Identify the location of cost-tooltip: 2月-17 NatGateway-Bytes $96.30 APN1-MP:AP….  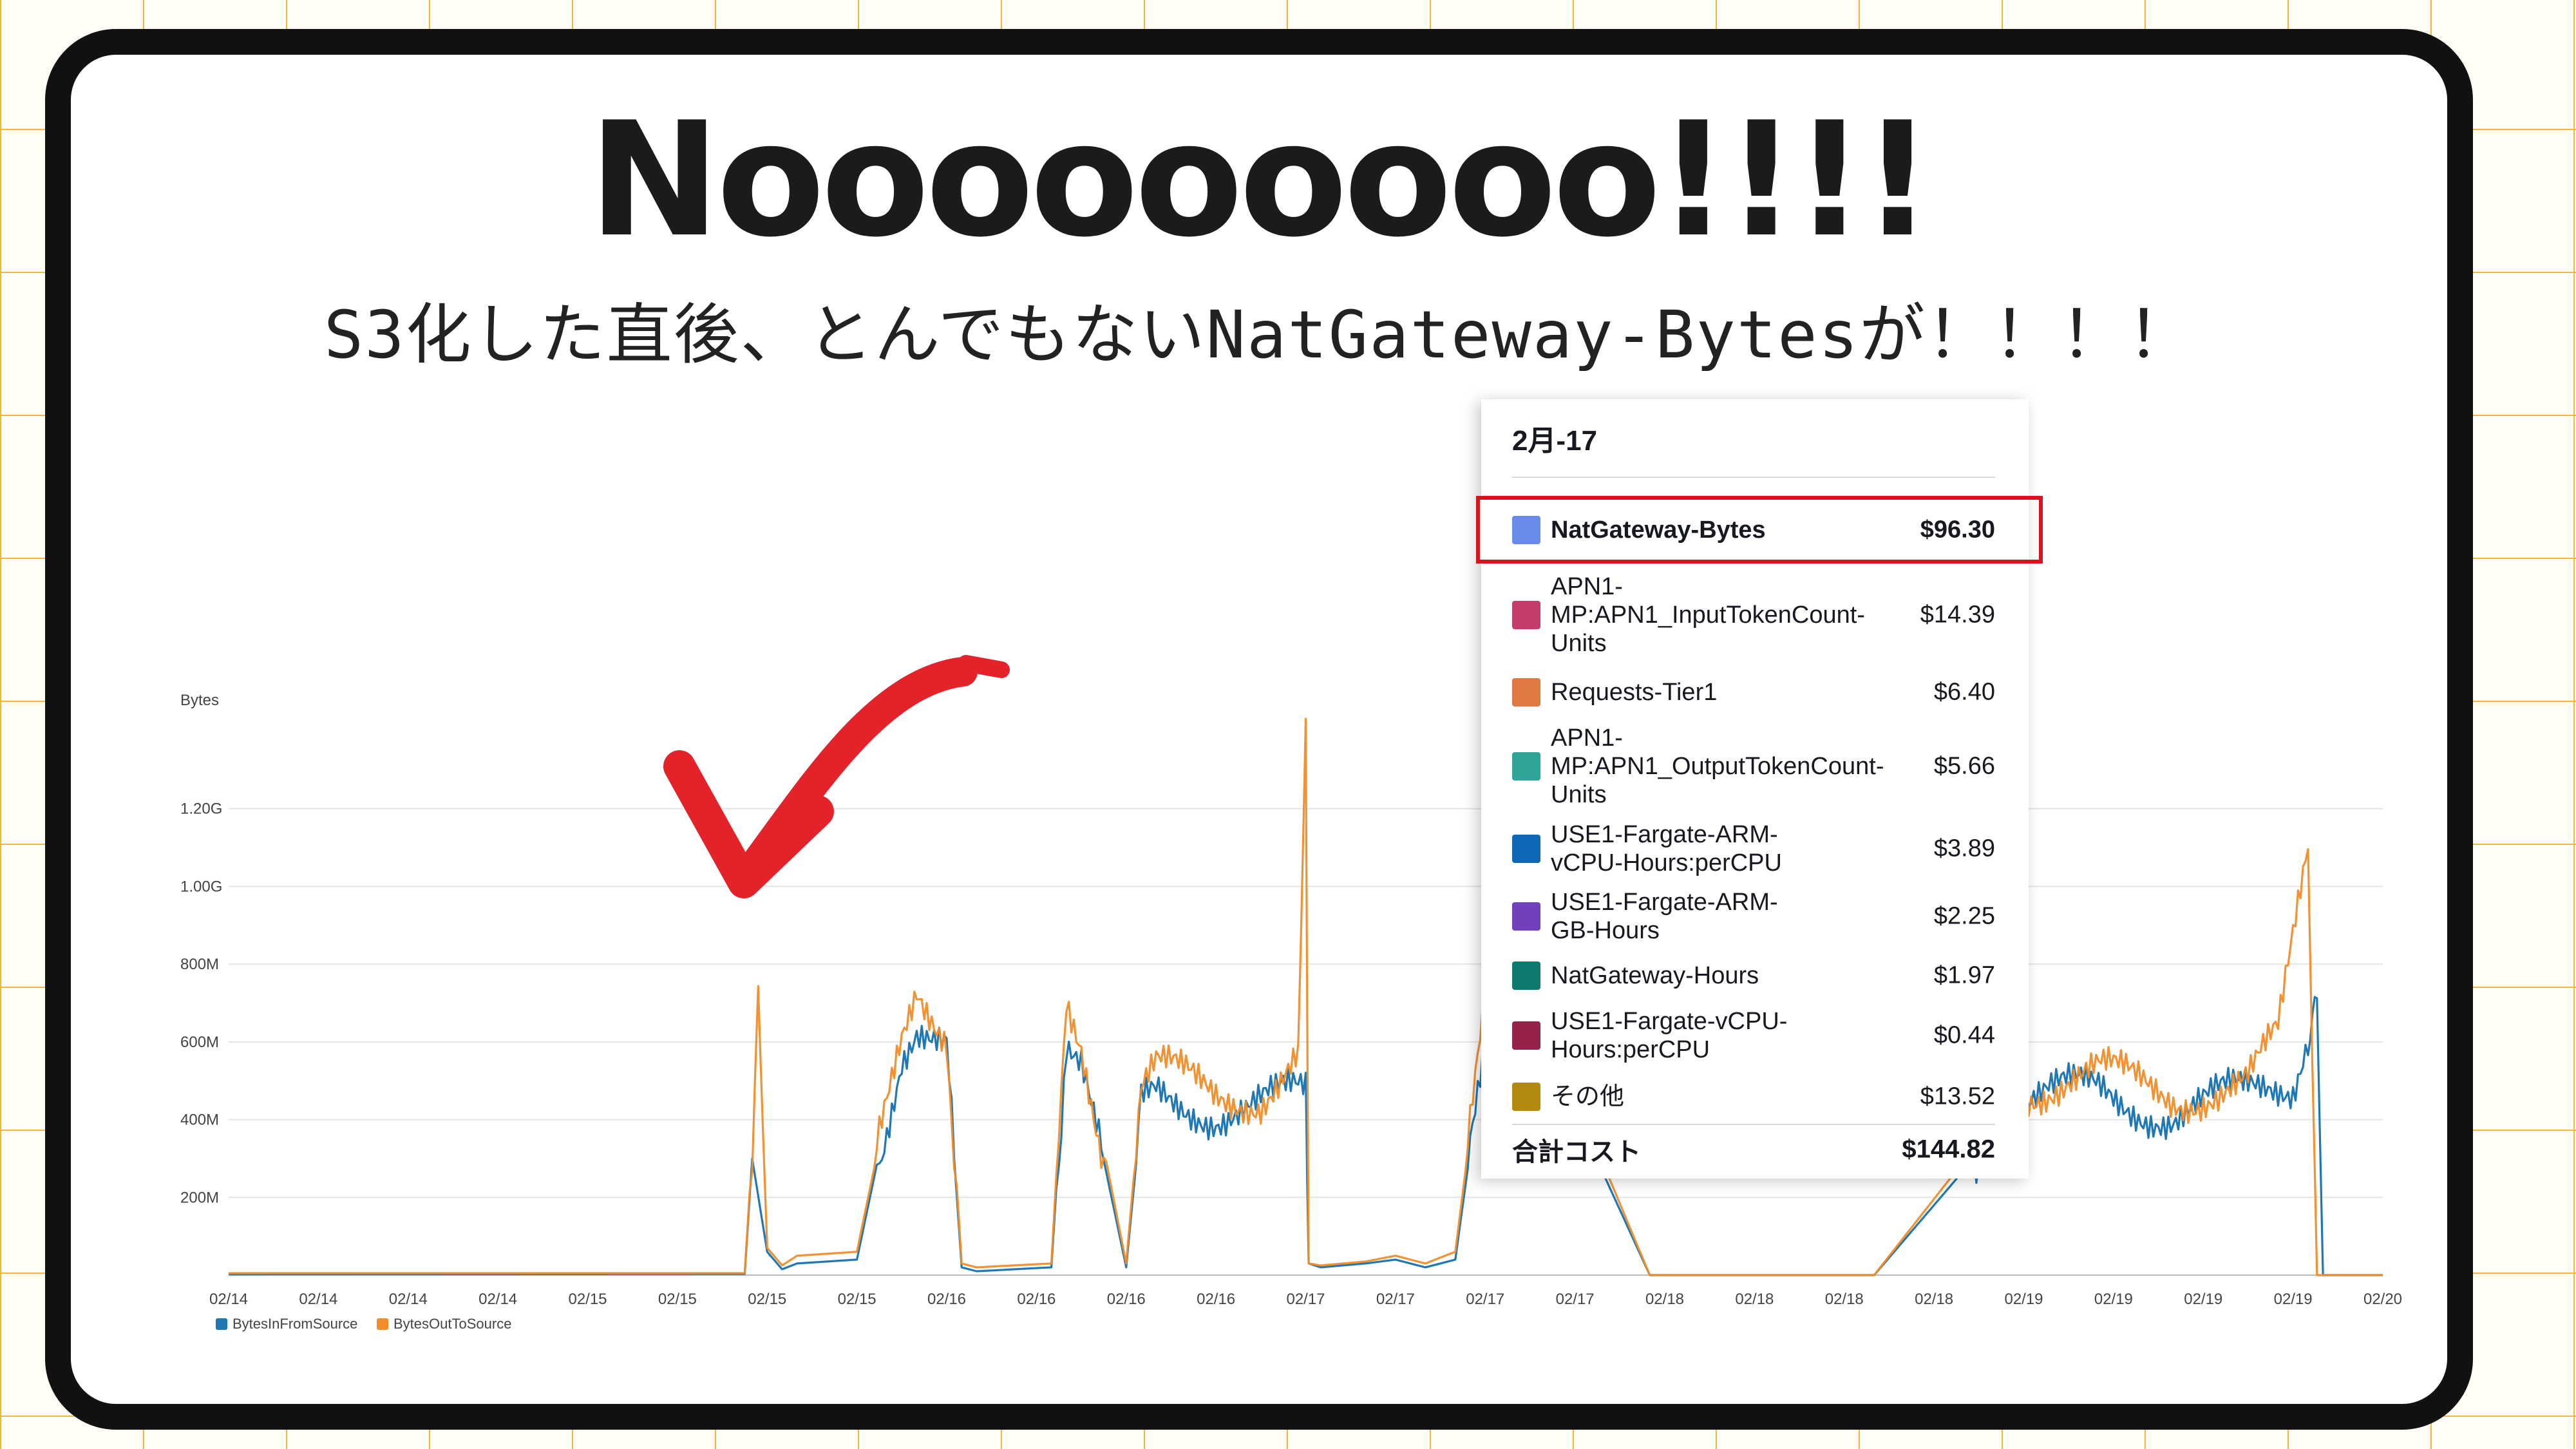
(1760, 789).